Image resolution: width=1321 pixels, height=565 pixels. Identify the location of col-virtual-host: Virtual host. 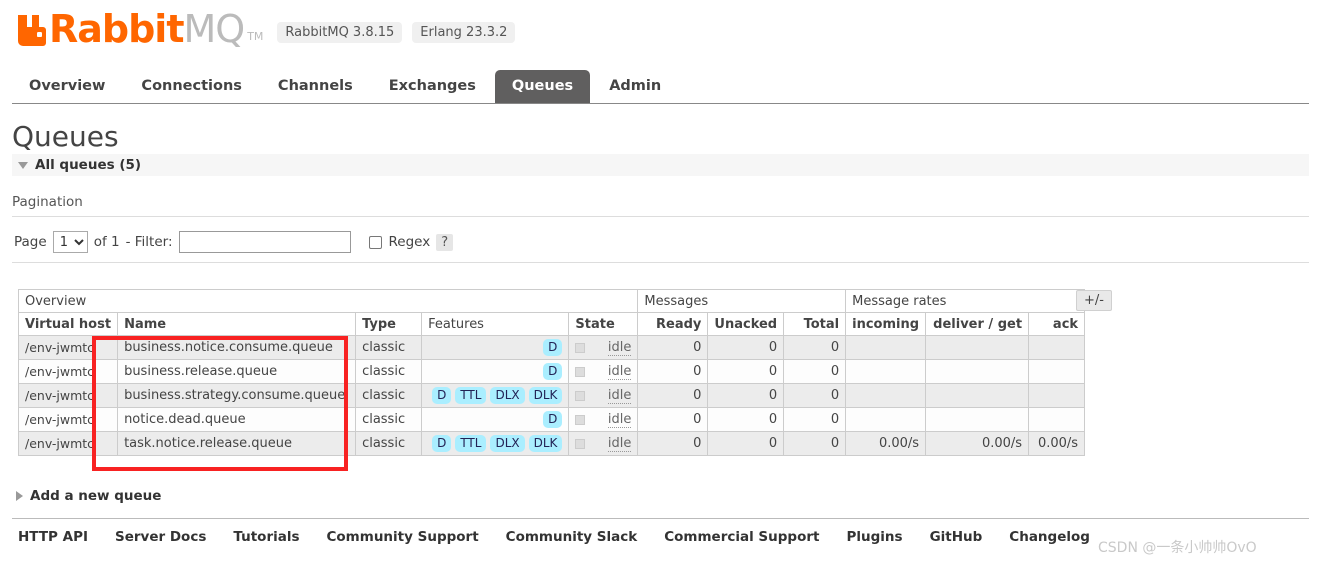
(68, 324).